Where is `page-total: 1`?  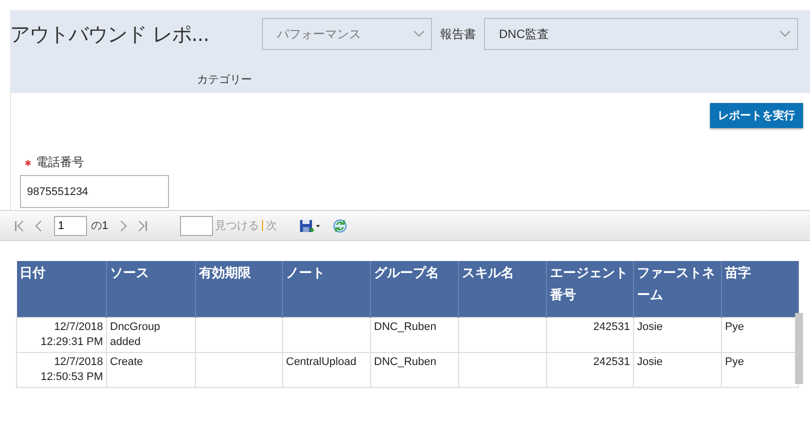 page-total: 1 is located at coordinates (105, 226).